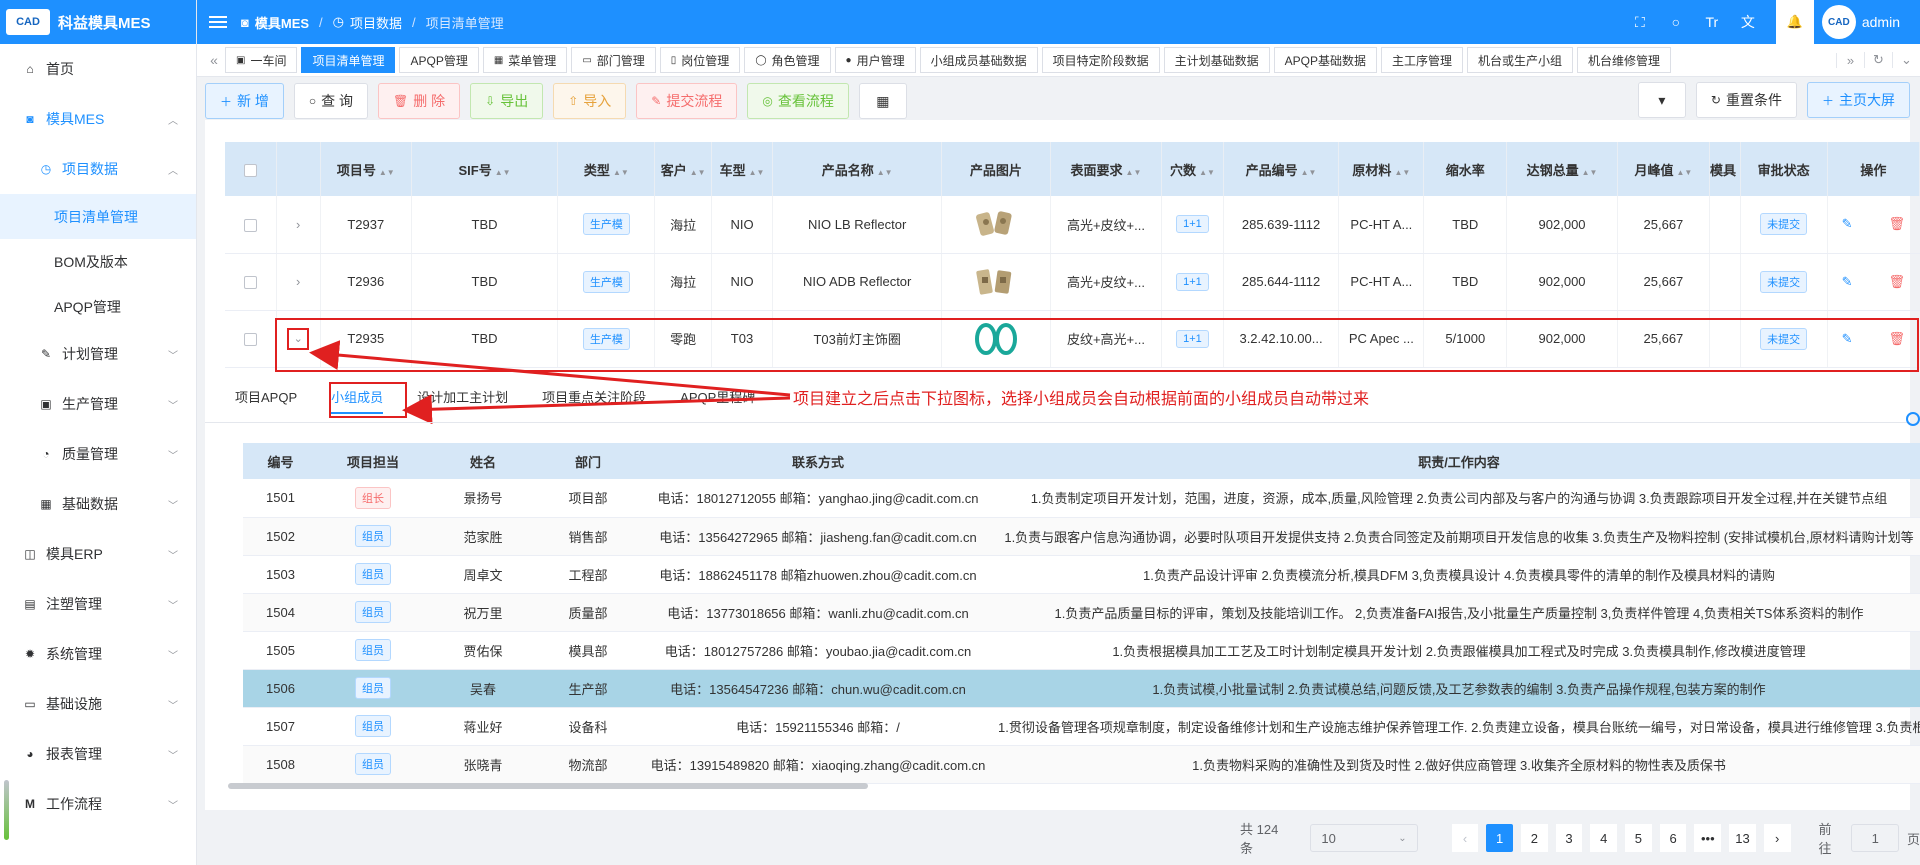  I want to click on delete-button: 🗑 删 除, so click(419, 101).